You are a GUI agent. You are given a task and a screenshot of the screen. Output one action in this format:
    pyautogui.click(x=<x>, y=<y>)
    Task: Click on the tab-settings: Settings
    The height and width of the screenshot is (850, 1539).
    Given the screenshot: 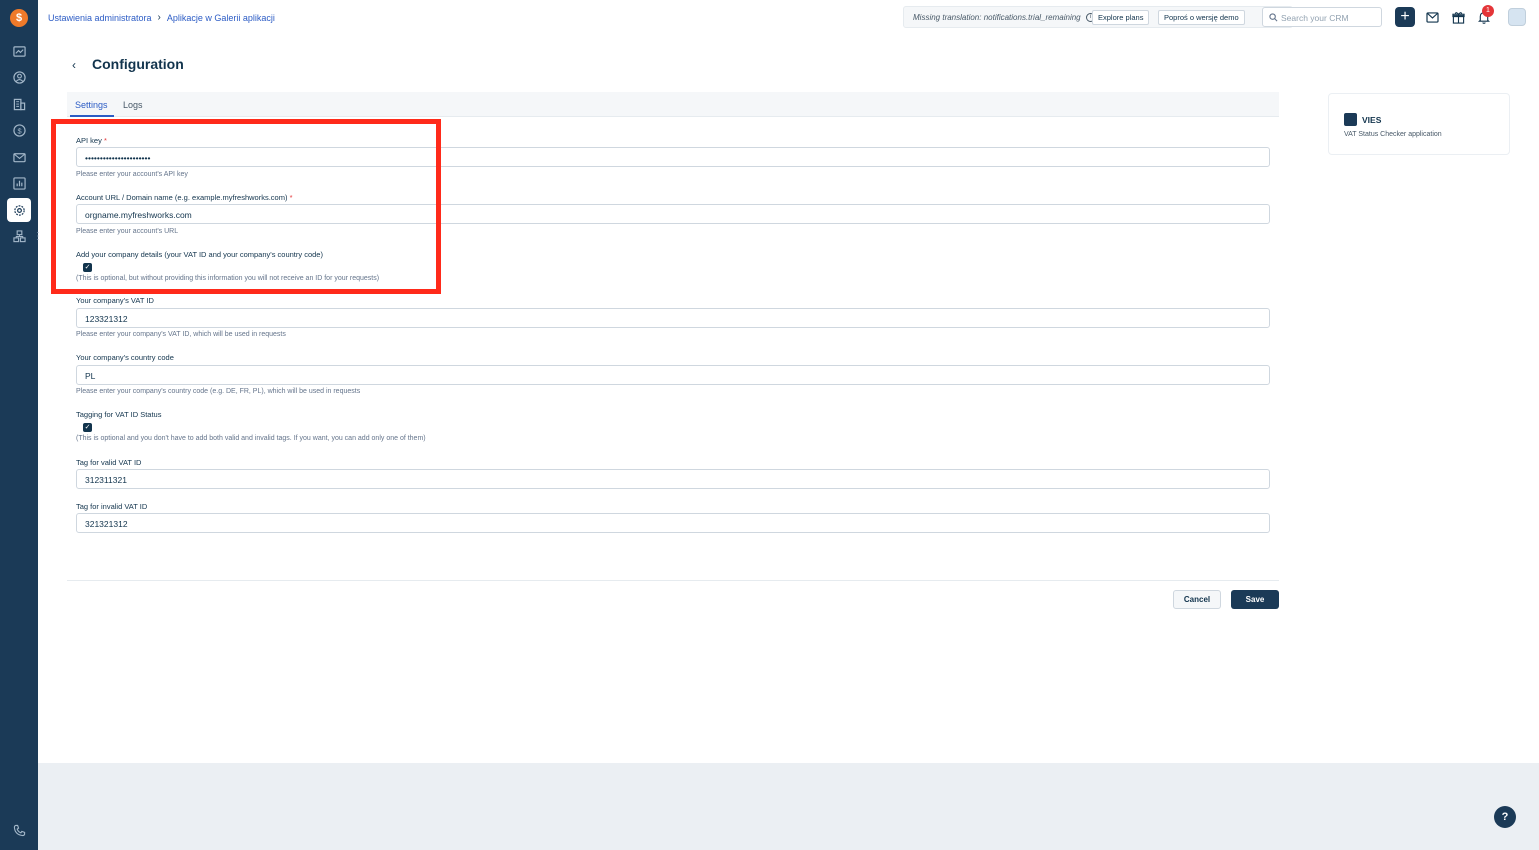 What is the action you would take?
    pyautogui.click(x=91, y=105)
    